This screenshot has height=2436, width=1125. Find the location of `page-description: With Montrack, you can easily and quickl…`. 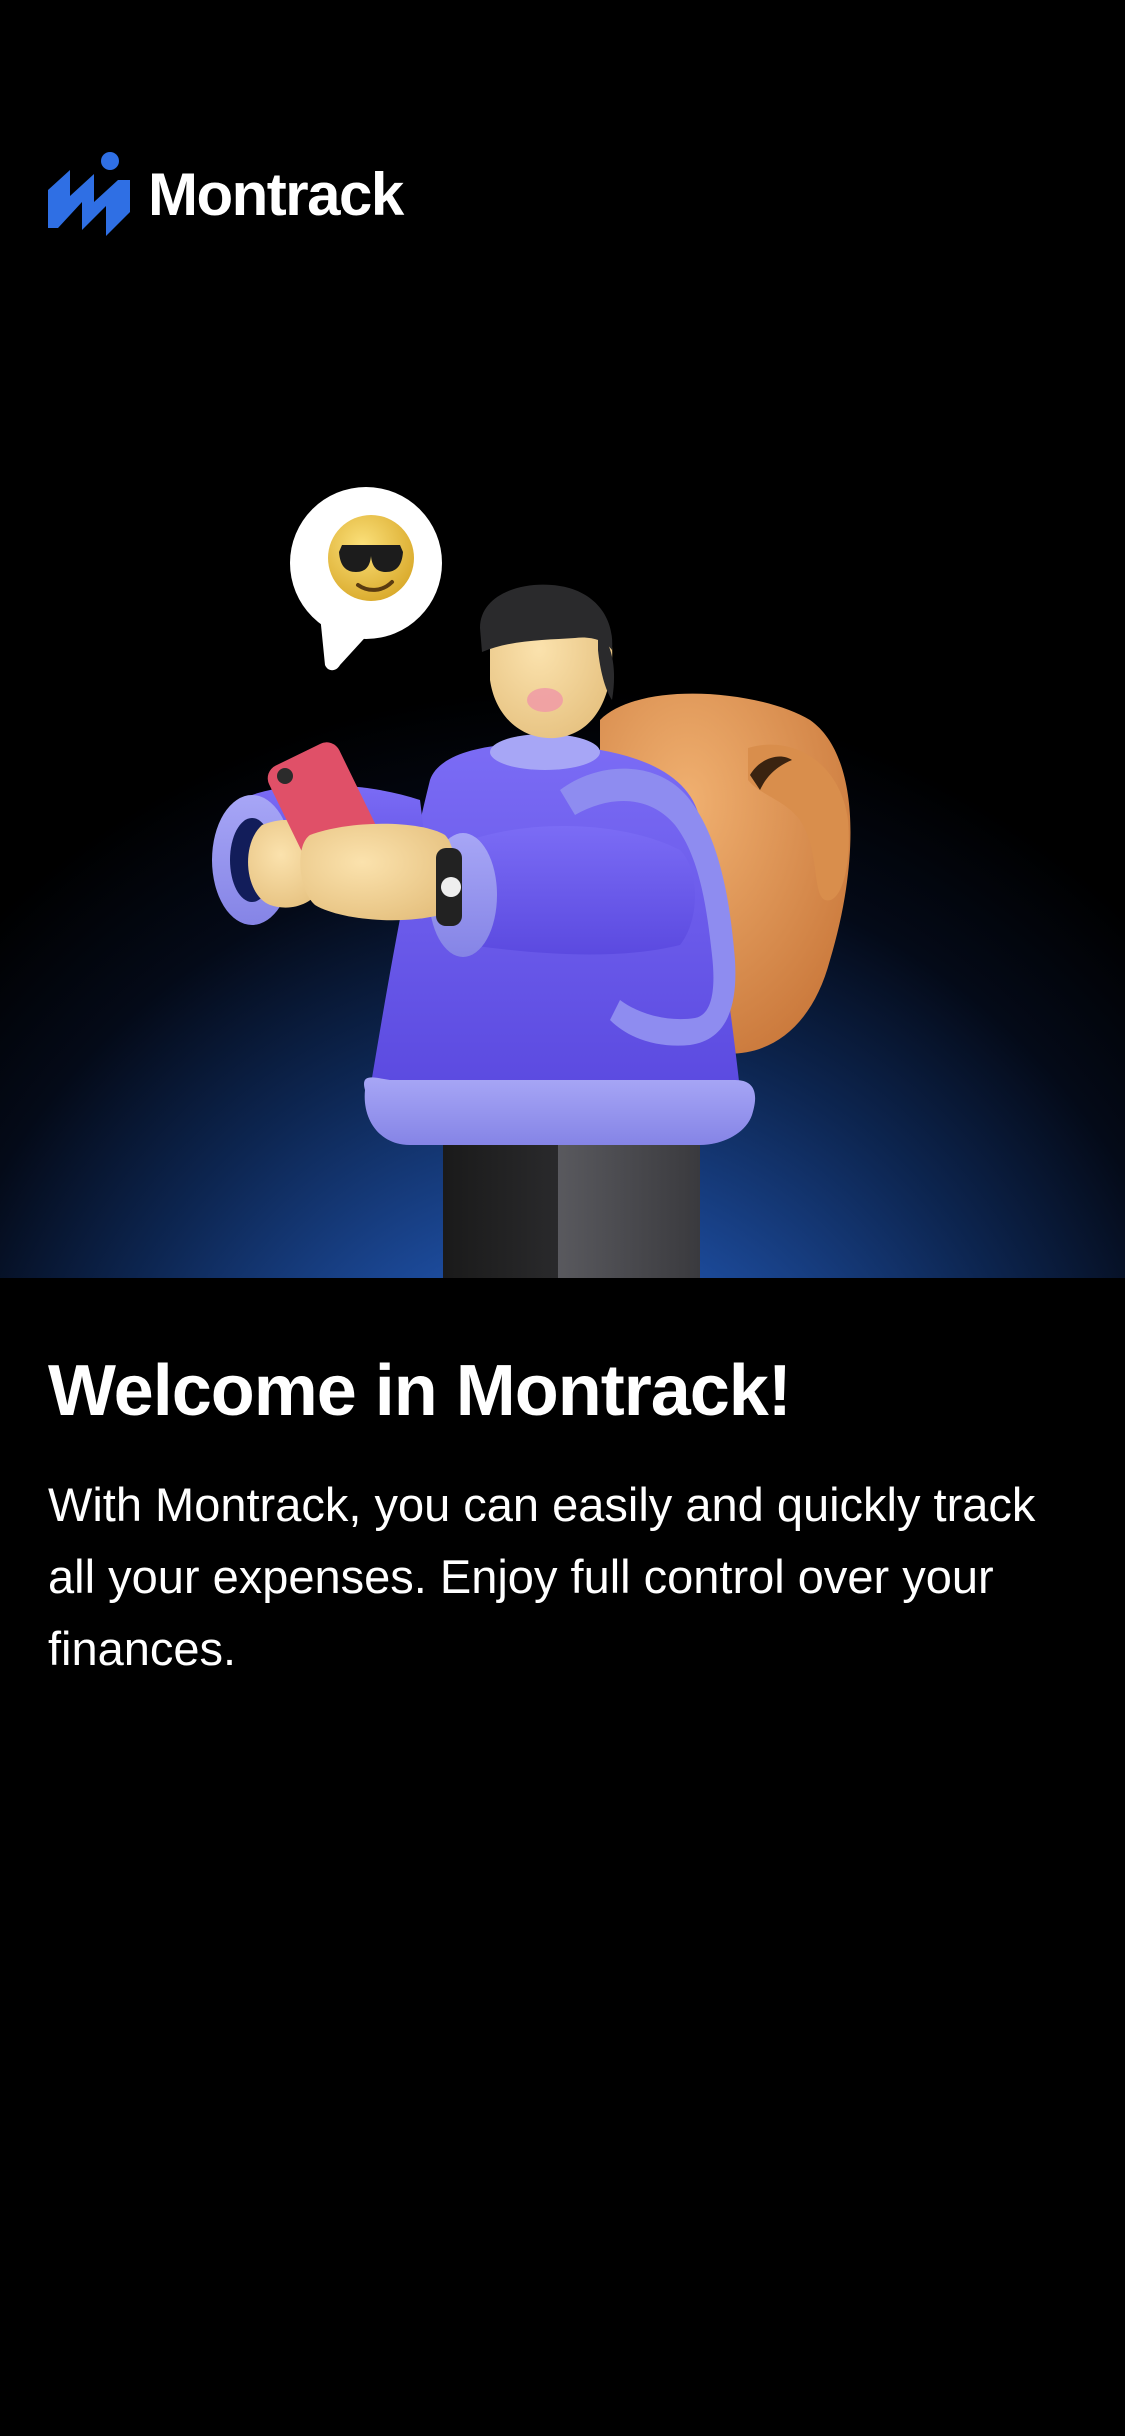

page-description: With Montrack, you can easily and quickl… is located at coordinates (542, 1576).